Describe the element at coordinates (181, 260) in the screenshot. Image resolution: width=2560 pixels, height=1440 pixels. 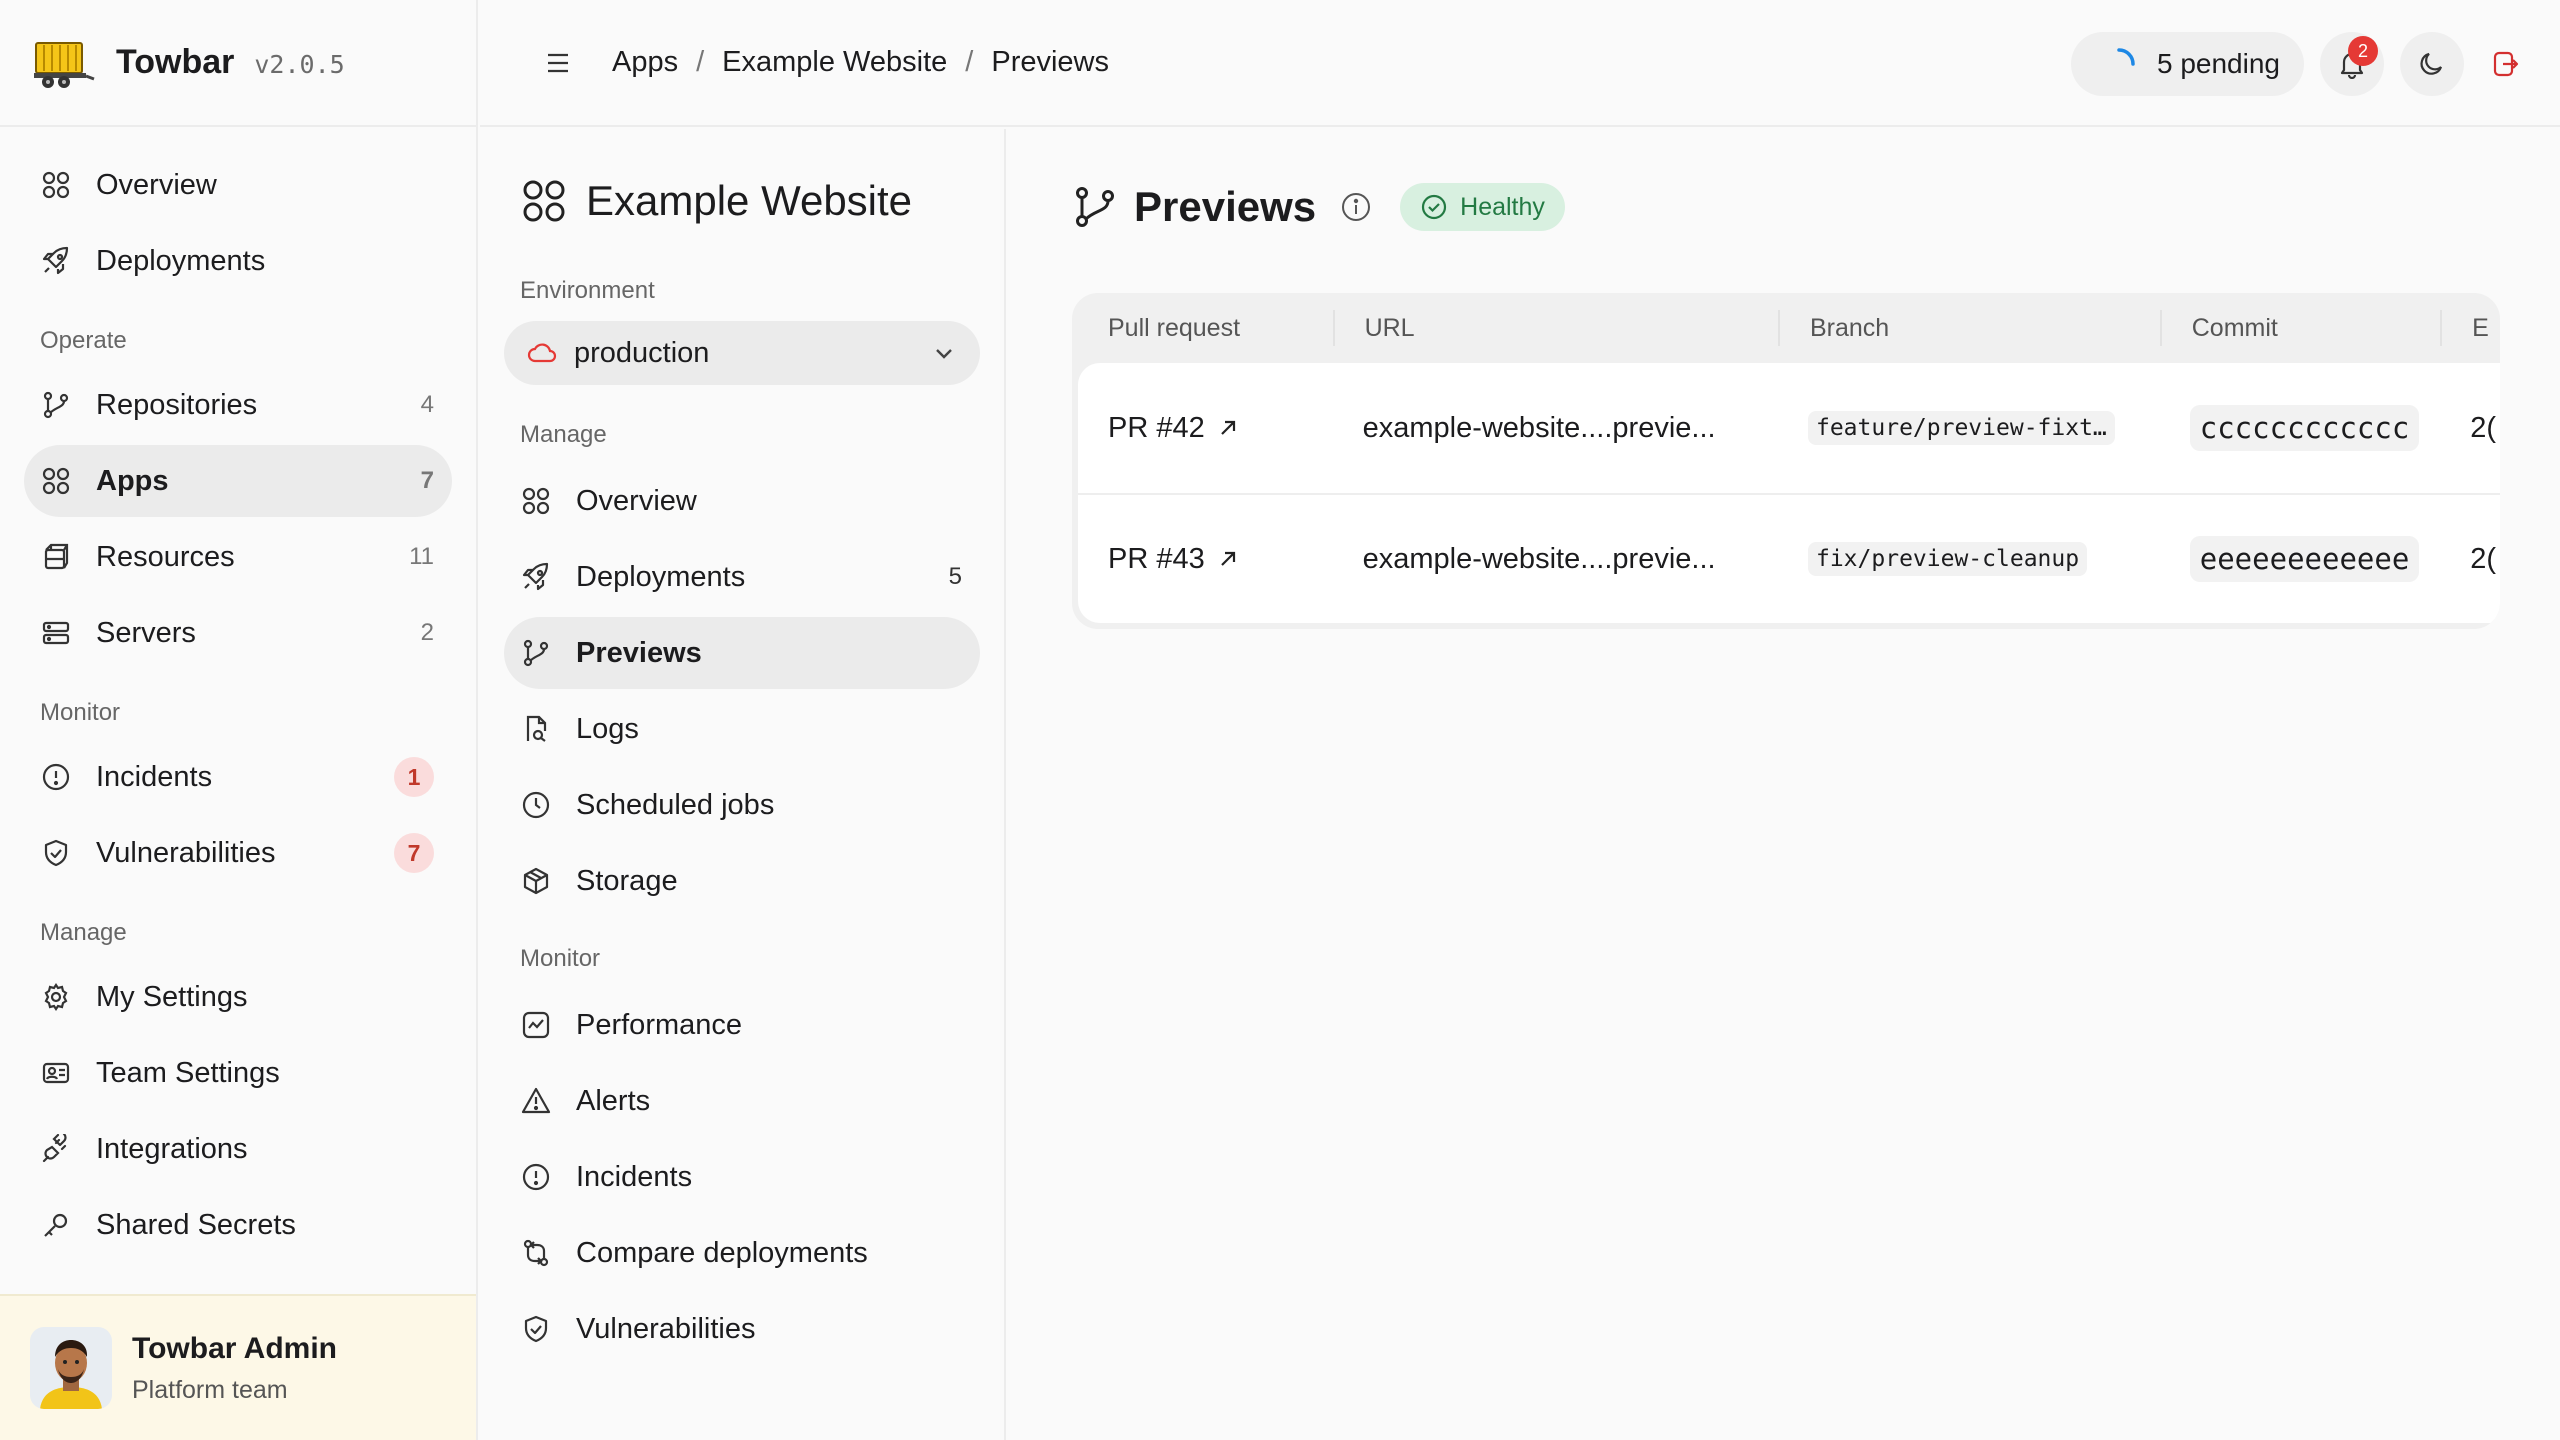
I see `sidebar-item-label: Deployments` at that location.